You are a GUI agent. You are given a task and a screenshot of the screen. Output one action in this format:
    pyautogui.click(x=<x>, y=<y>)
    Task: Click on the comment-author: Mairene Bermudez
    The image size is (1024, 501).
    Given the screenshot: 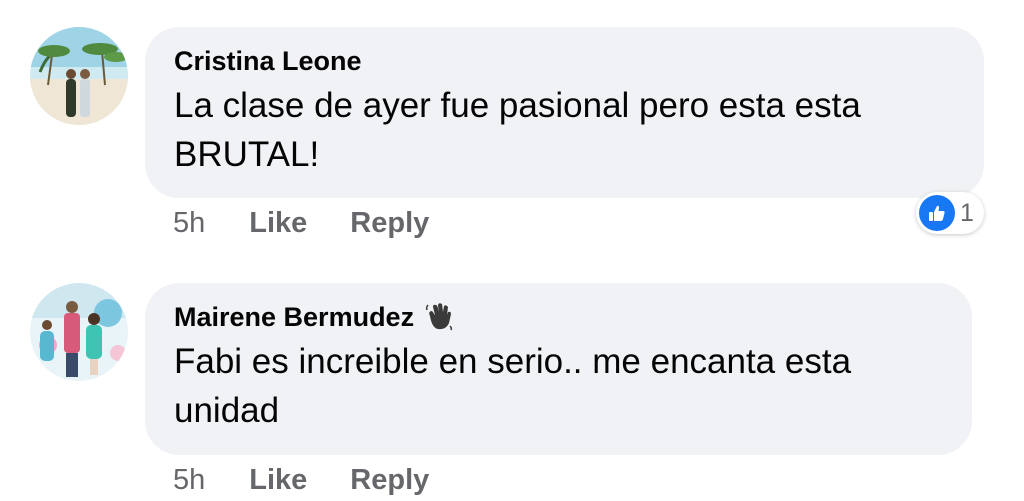 What is the action you would take?
    pyautogui.click(x=558, y=317)
    